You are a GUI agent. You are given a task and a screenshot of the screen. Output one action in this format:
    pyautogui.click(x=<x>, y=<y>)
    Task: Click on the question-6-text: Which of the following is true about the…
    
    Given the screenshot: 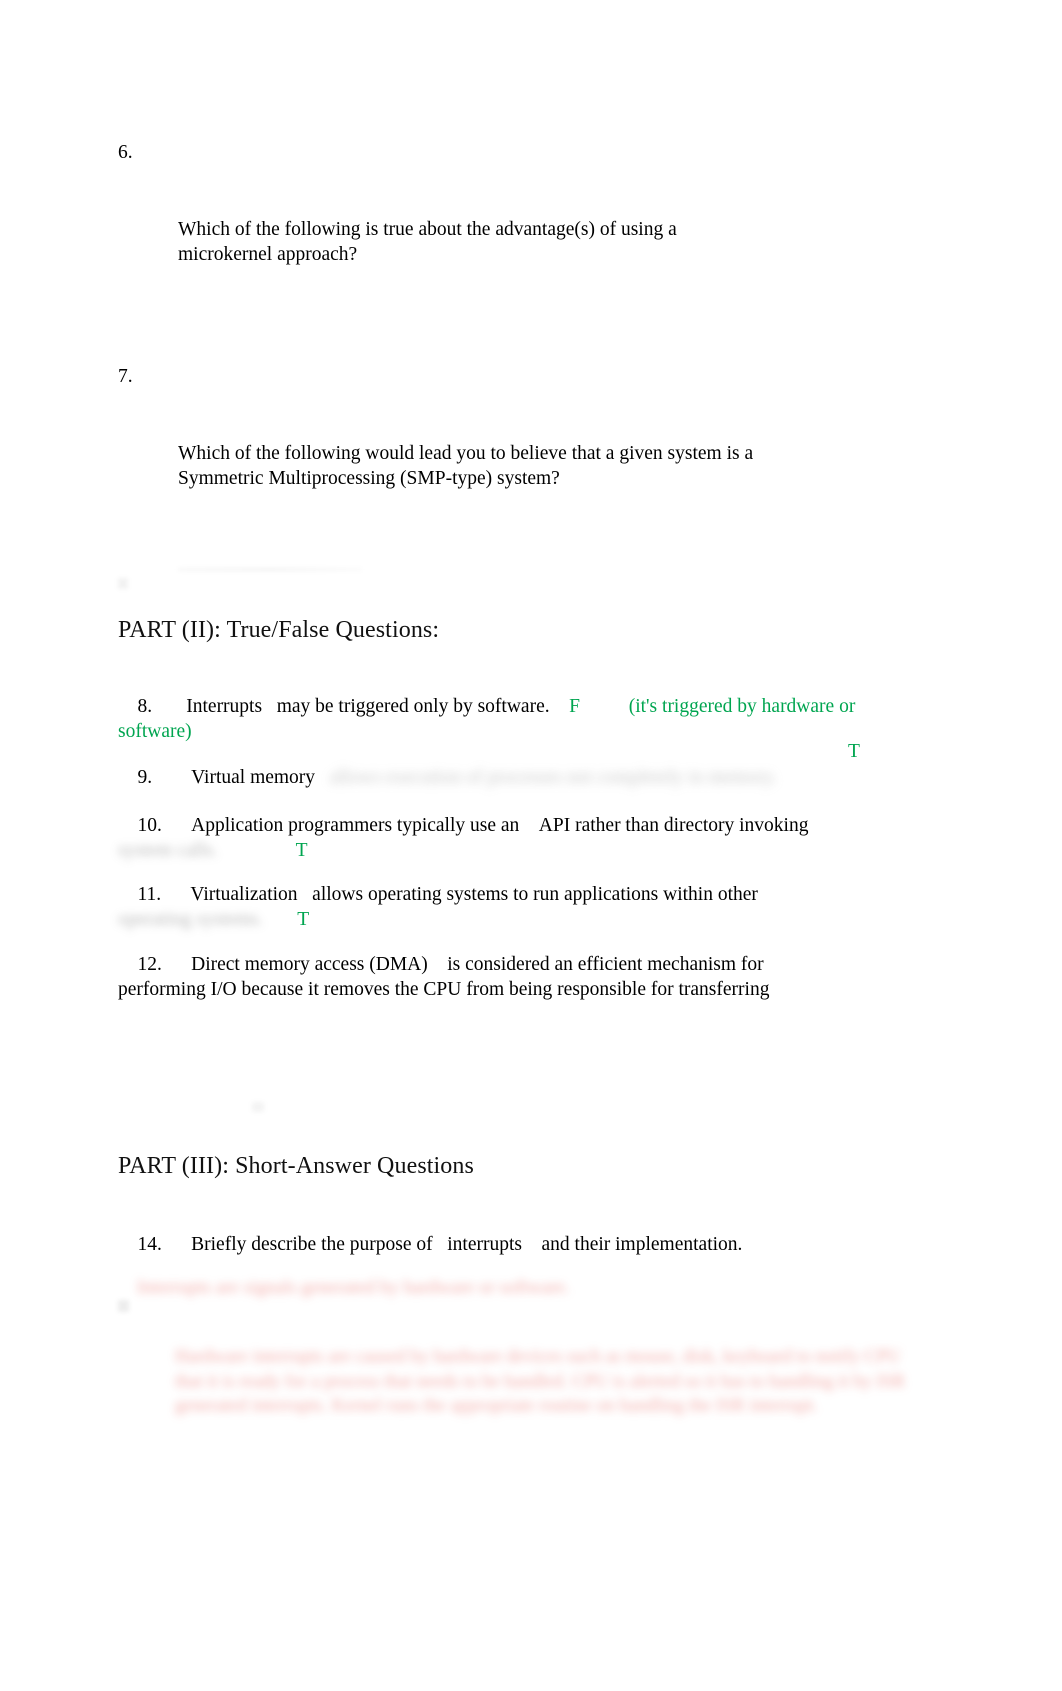 What is the action you would take?
    pyautogui.click(x=427, y=242)
    